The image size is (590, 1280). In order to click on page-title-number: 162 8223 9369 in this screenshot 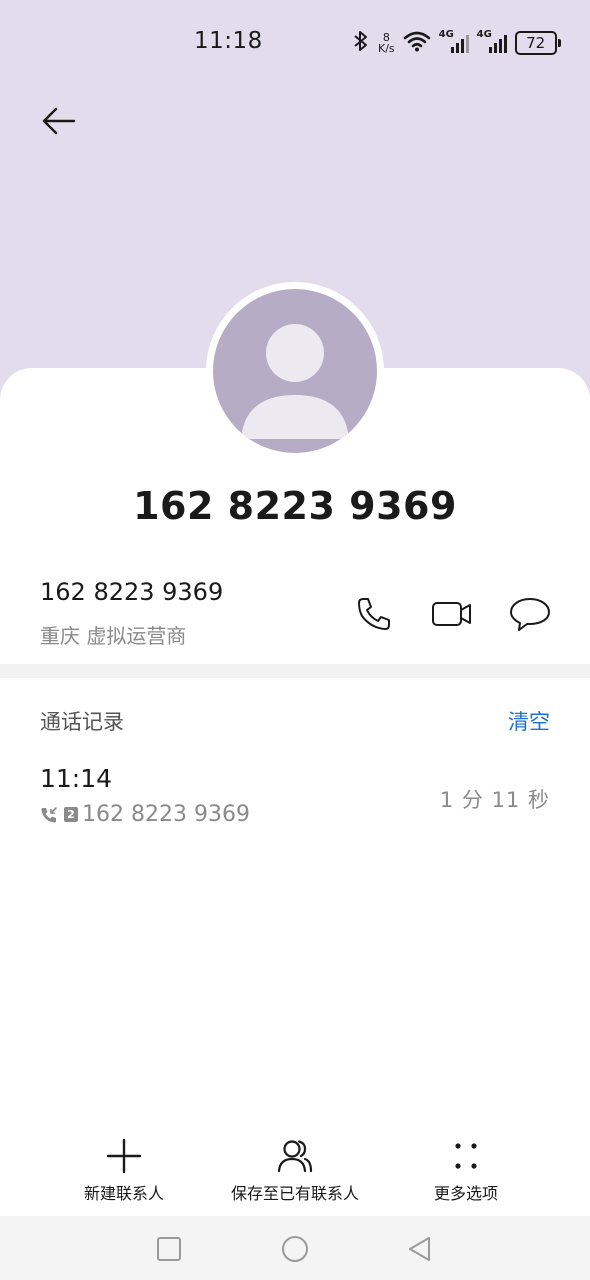, I will do `click(295, 506)`.